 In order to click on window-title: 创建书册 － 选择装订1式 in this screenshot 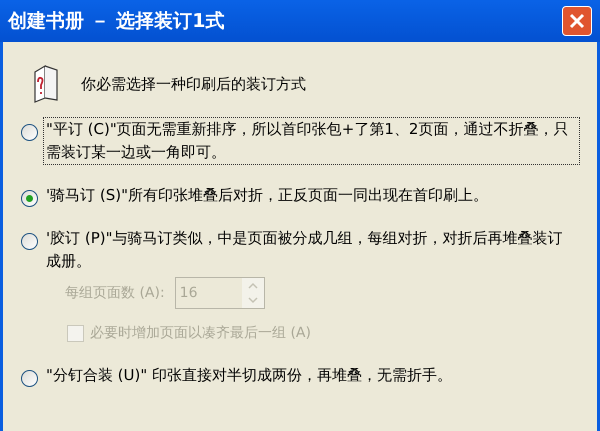, I will do `click(116, 21)`.